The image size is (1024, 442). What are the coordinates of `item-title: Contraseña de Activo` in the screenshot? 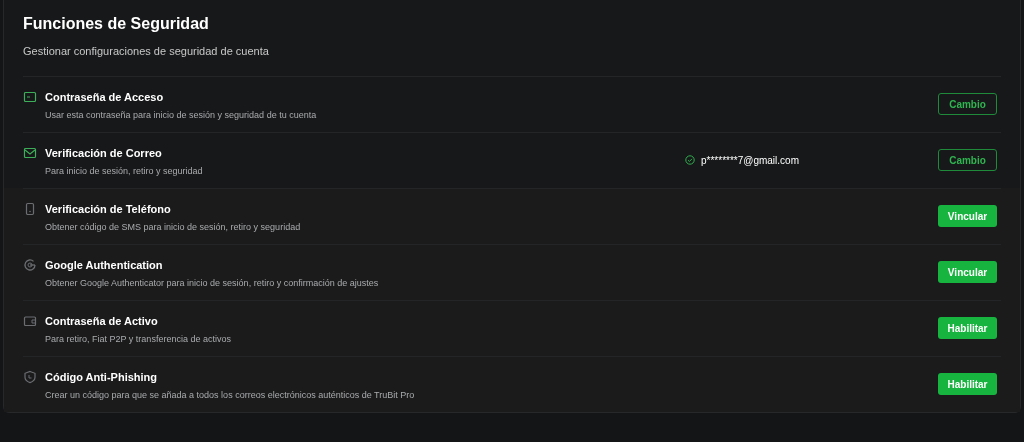 It's located at (102, 320).